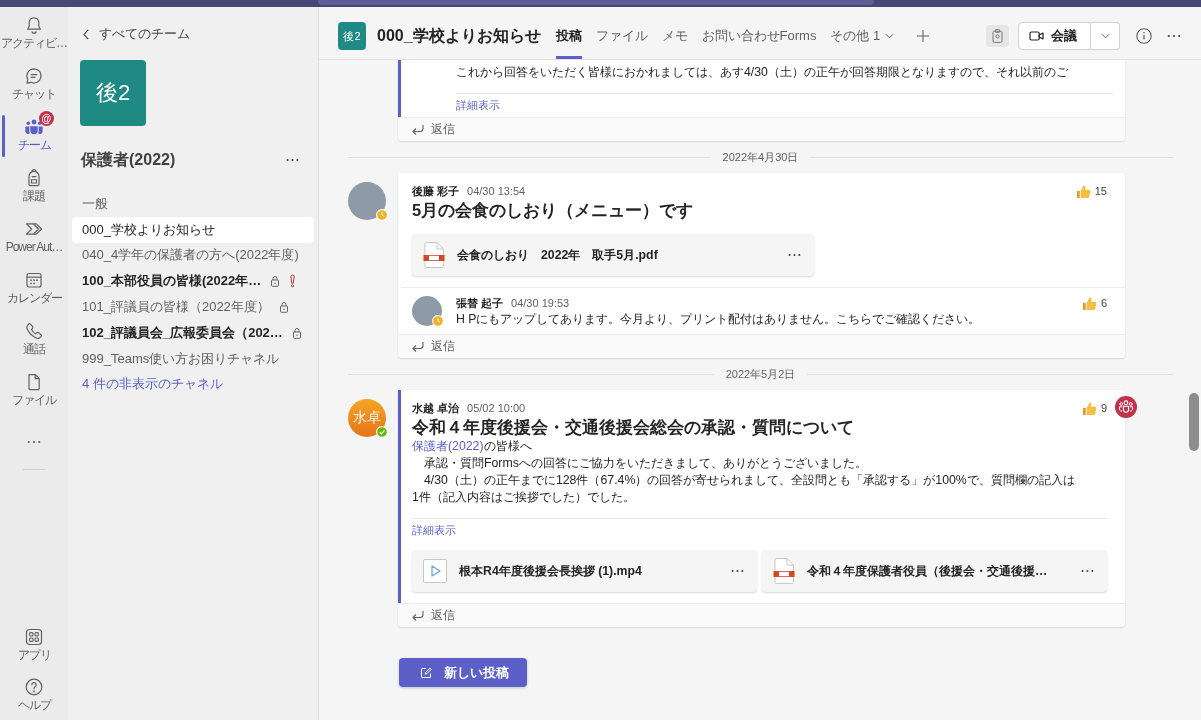 The width and height of the screenshot is (1201, 720). I want to click on bell-icon, so click(34, 25).